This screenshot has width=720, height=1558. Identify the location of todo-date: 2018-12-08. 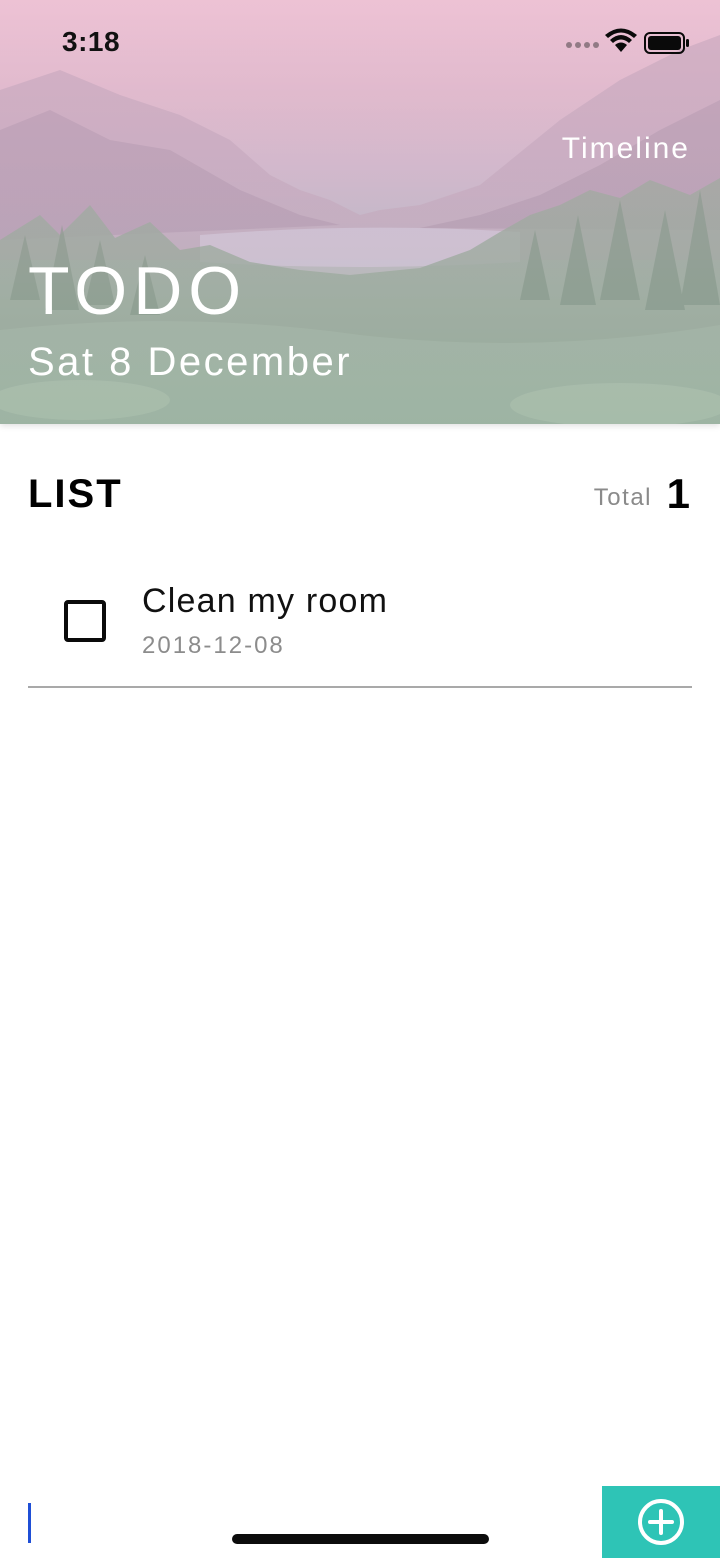
(213, 645).